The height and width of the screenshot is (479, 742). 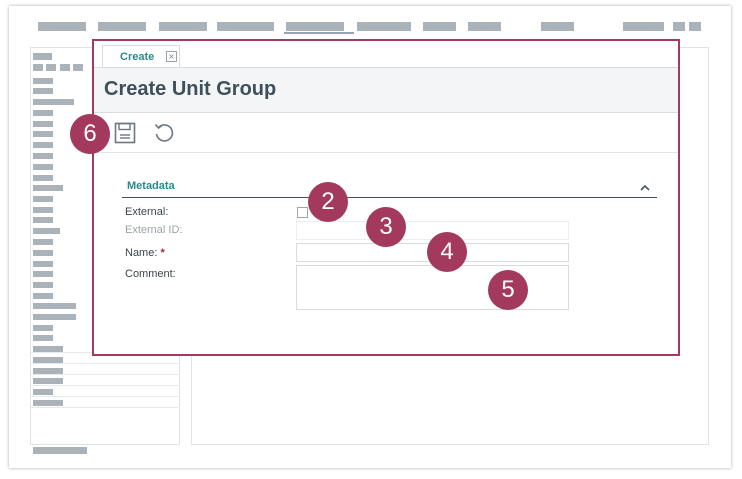 I want to click on callout-badge-external: 2, so click(x=328, y=202).